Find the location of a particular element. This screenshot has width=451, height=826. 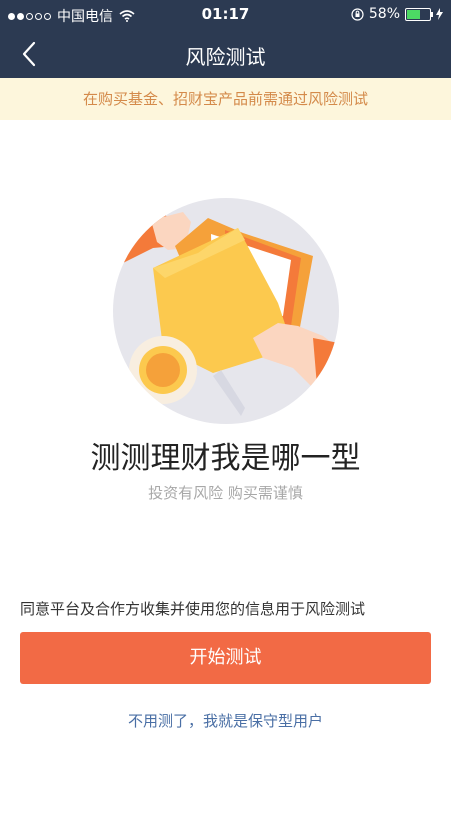

nav-bar: 风险测试 is located at coordinates (225, 54).